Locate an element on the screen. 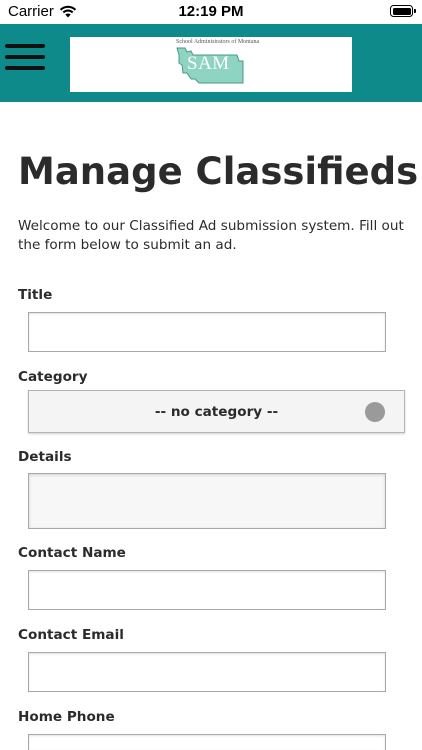 The image size is (422, 750). logo-banner: School Administrators of Montana SAM is located at coordinates (211, 64).